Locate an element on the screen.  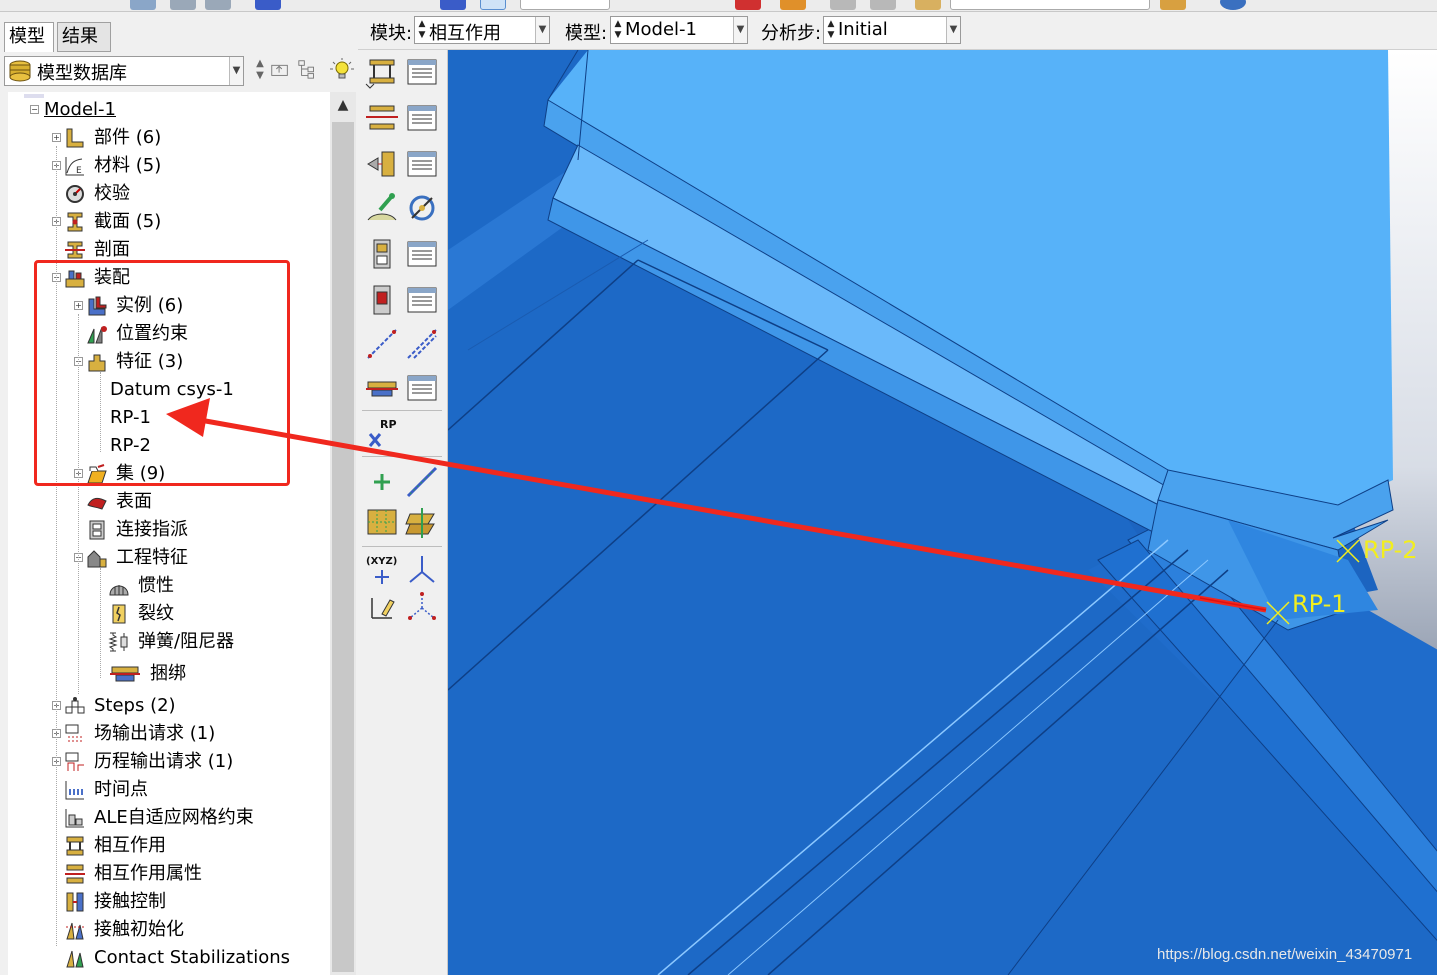
tree-node-cracks: 裂纹 is located at coordinates (195, 614).